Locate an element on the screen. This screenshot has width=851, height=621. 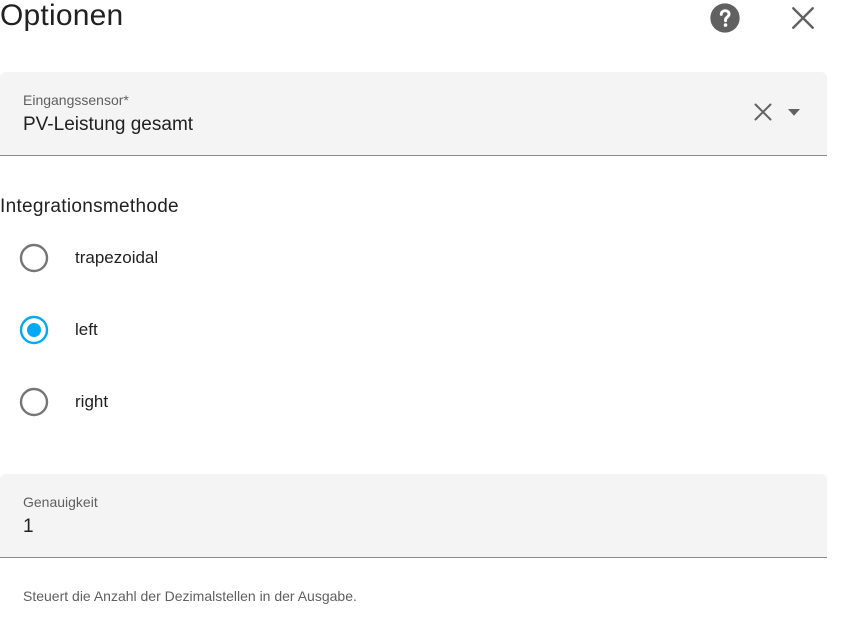
precision-field: Genauigkeit 1 is located at coordinates (413, 516).